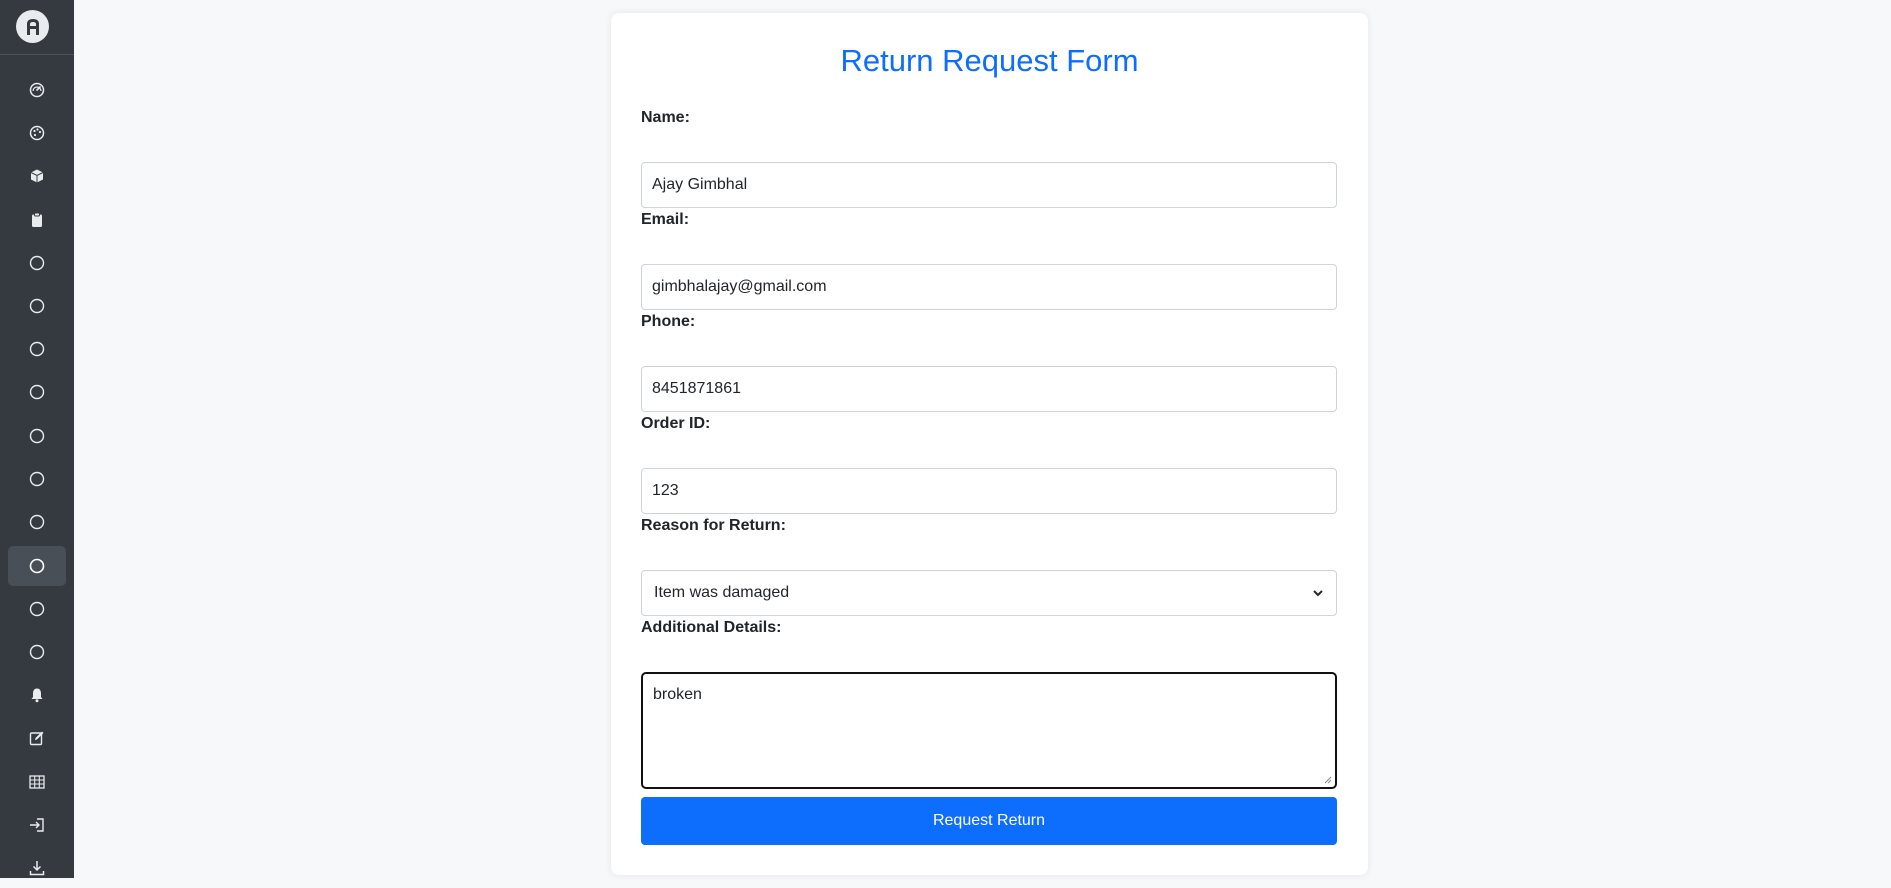 The width and height of the screenshot is (1891, 888). I want to click on name-field: Ajay Gimbhal, so click(989, 185).